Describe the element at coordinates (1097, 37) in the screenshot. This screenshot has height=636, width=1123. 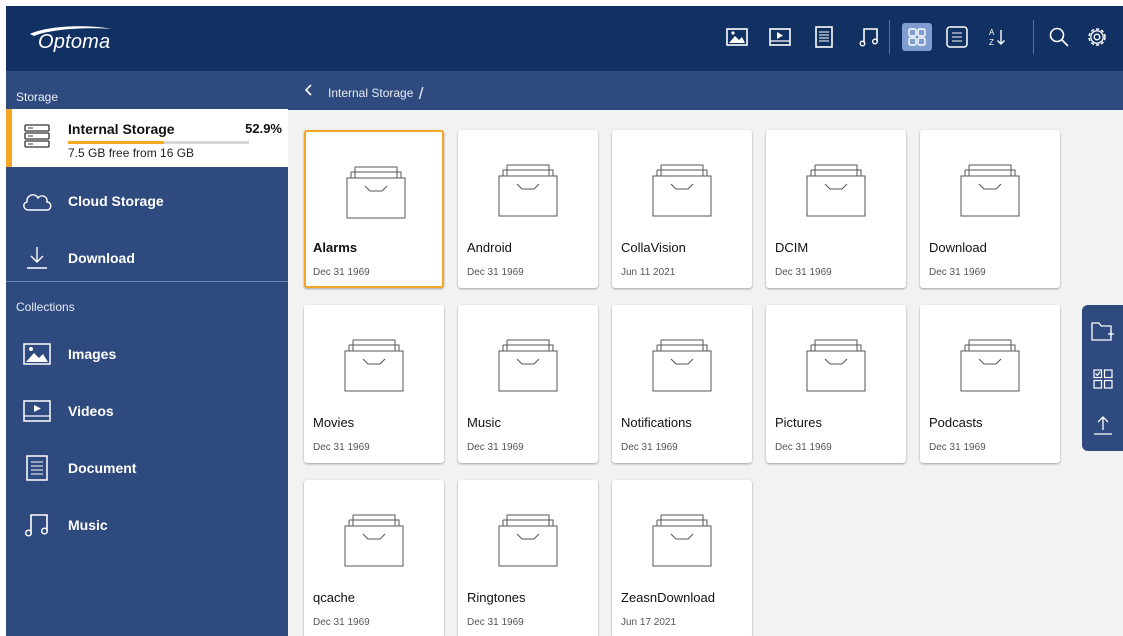
I see `settings-icon` at that location.